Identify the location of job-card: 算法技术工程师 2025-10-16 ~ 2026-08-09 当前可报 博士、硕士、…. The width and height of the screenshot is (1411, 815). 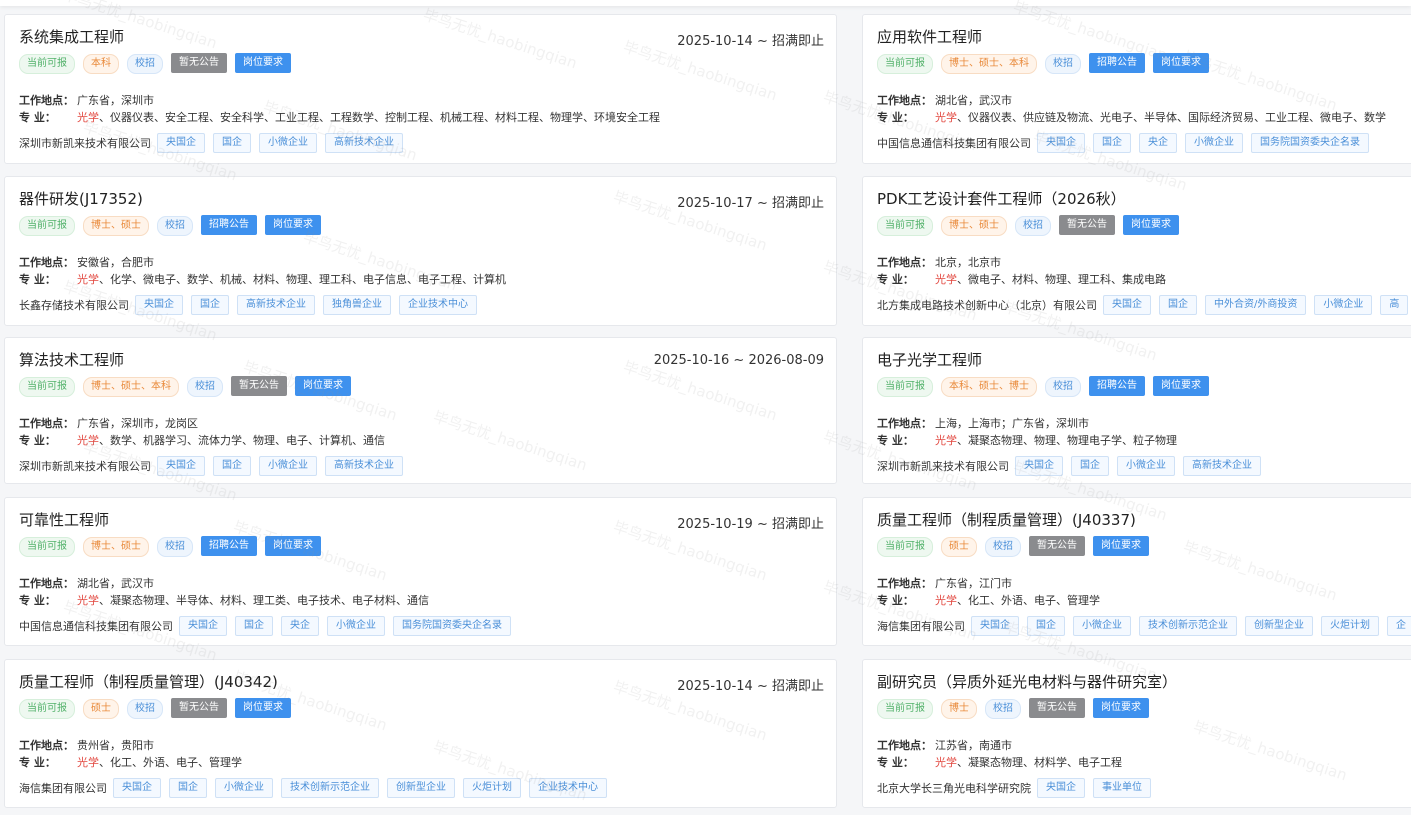
(420, 410).